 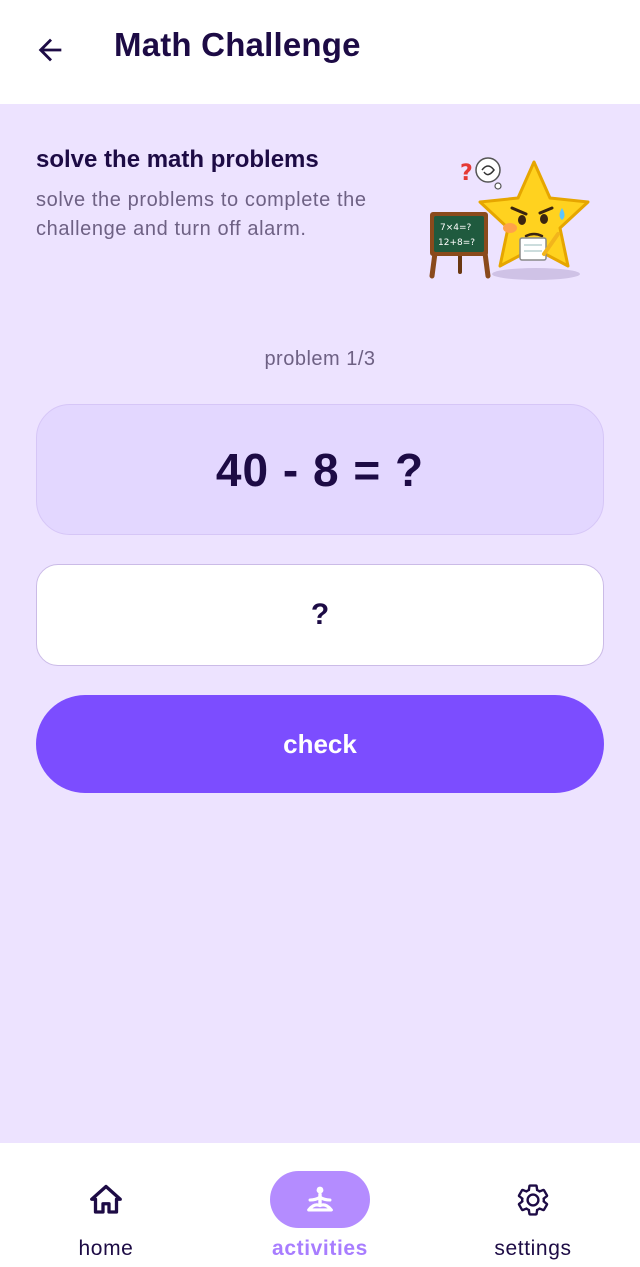 I want to click on nav-item-home: home, so click(x=106, y=1205).